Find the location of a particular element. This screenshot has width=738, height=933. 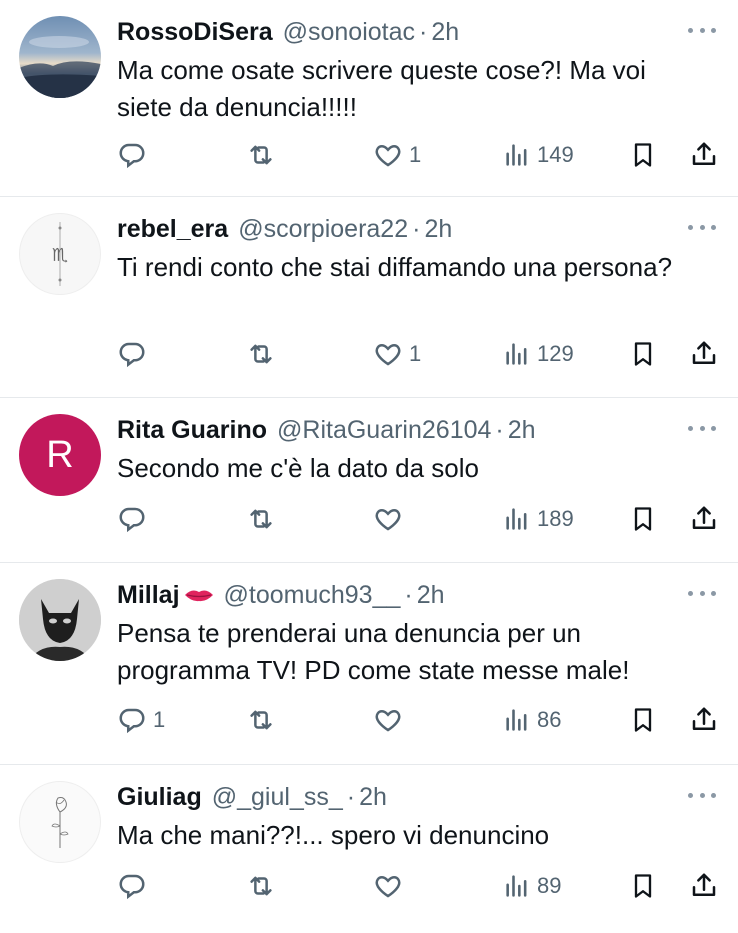

views-button: 86 is located at coordinates (532, 720).